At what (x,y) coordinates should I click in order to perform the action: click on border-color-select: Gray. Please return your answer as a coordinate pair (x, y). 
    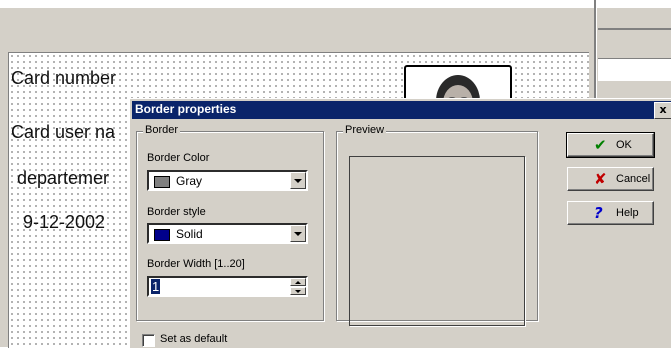
    Looking at the image, I should click on (227, 180).